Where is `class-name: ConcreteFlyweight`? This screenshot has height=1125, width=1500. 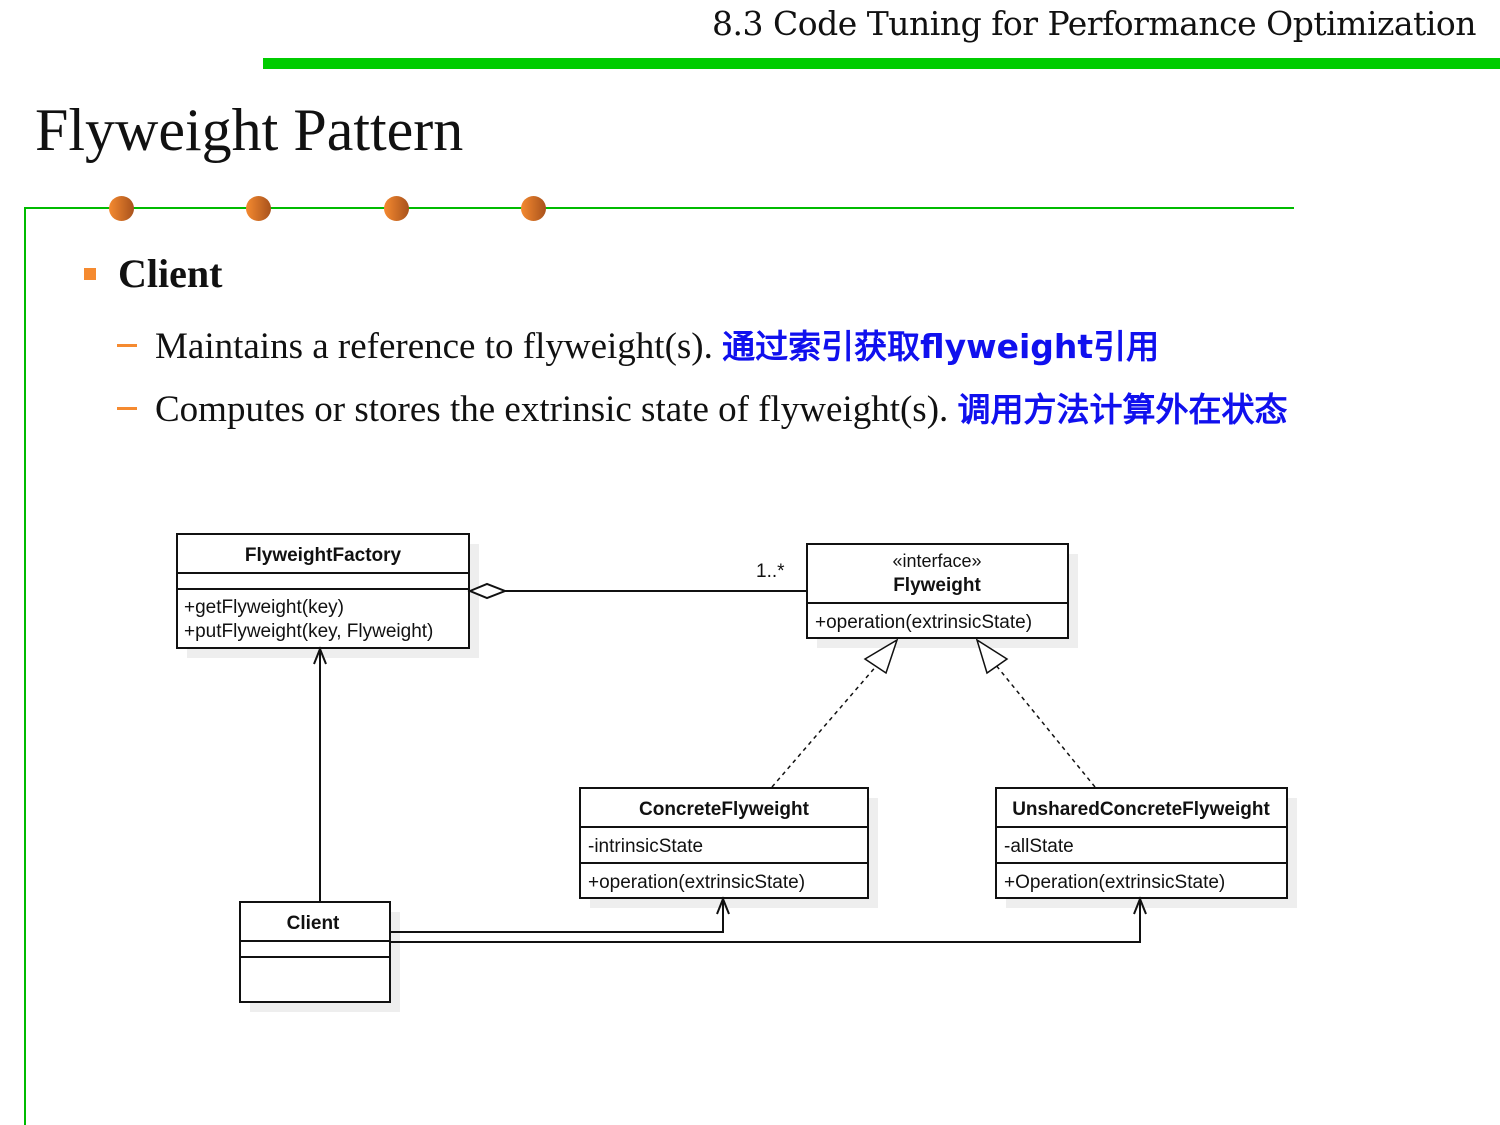 class-name: ConcreteFlyweight is located at coordinates (724, 809).